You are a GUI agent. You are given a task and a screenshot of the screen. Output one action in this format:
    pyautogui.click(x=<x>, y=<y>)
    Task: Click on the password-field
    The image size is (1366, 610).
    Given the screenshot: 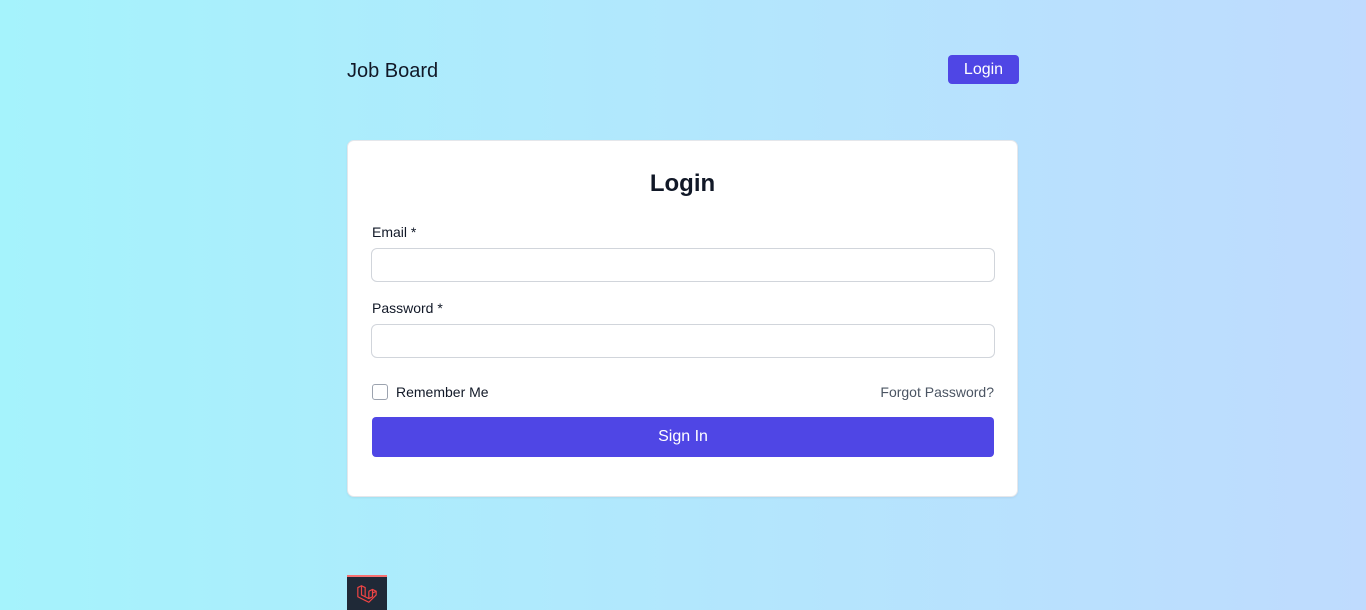 What is the action you would take?
    pyautogui.click(x=683, y=341)
    